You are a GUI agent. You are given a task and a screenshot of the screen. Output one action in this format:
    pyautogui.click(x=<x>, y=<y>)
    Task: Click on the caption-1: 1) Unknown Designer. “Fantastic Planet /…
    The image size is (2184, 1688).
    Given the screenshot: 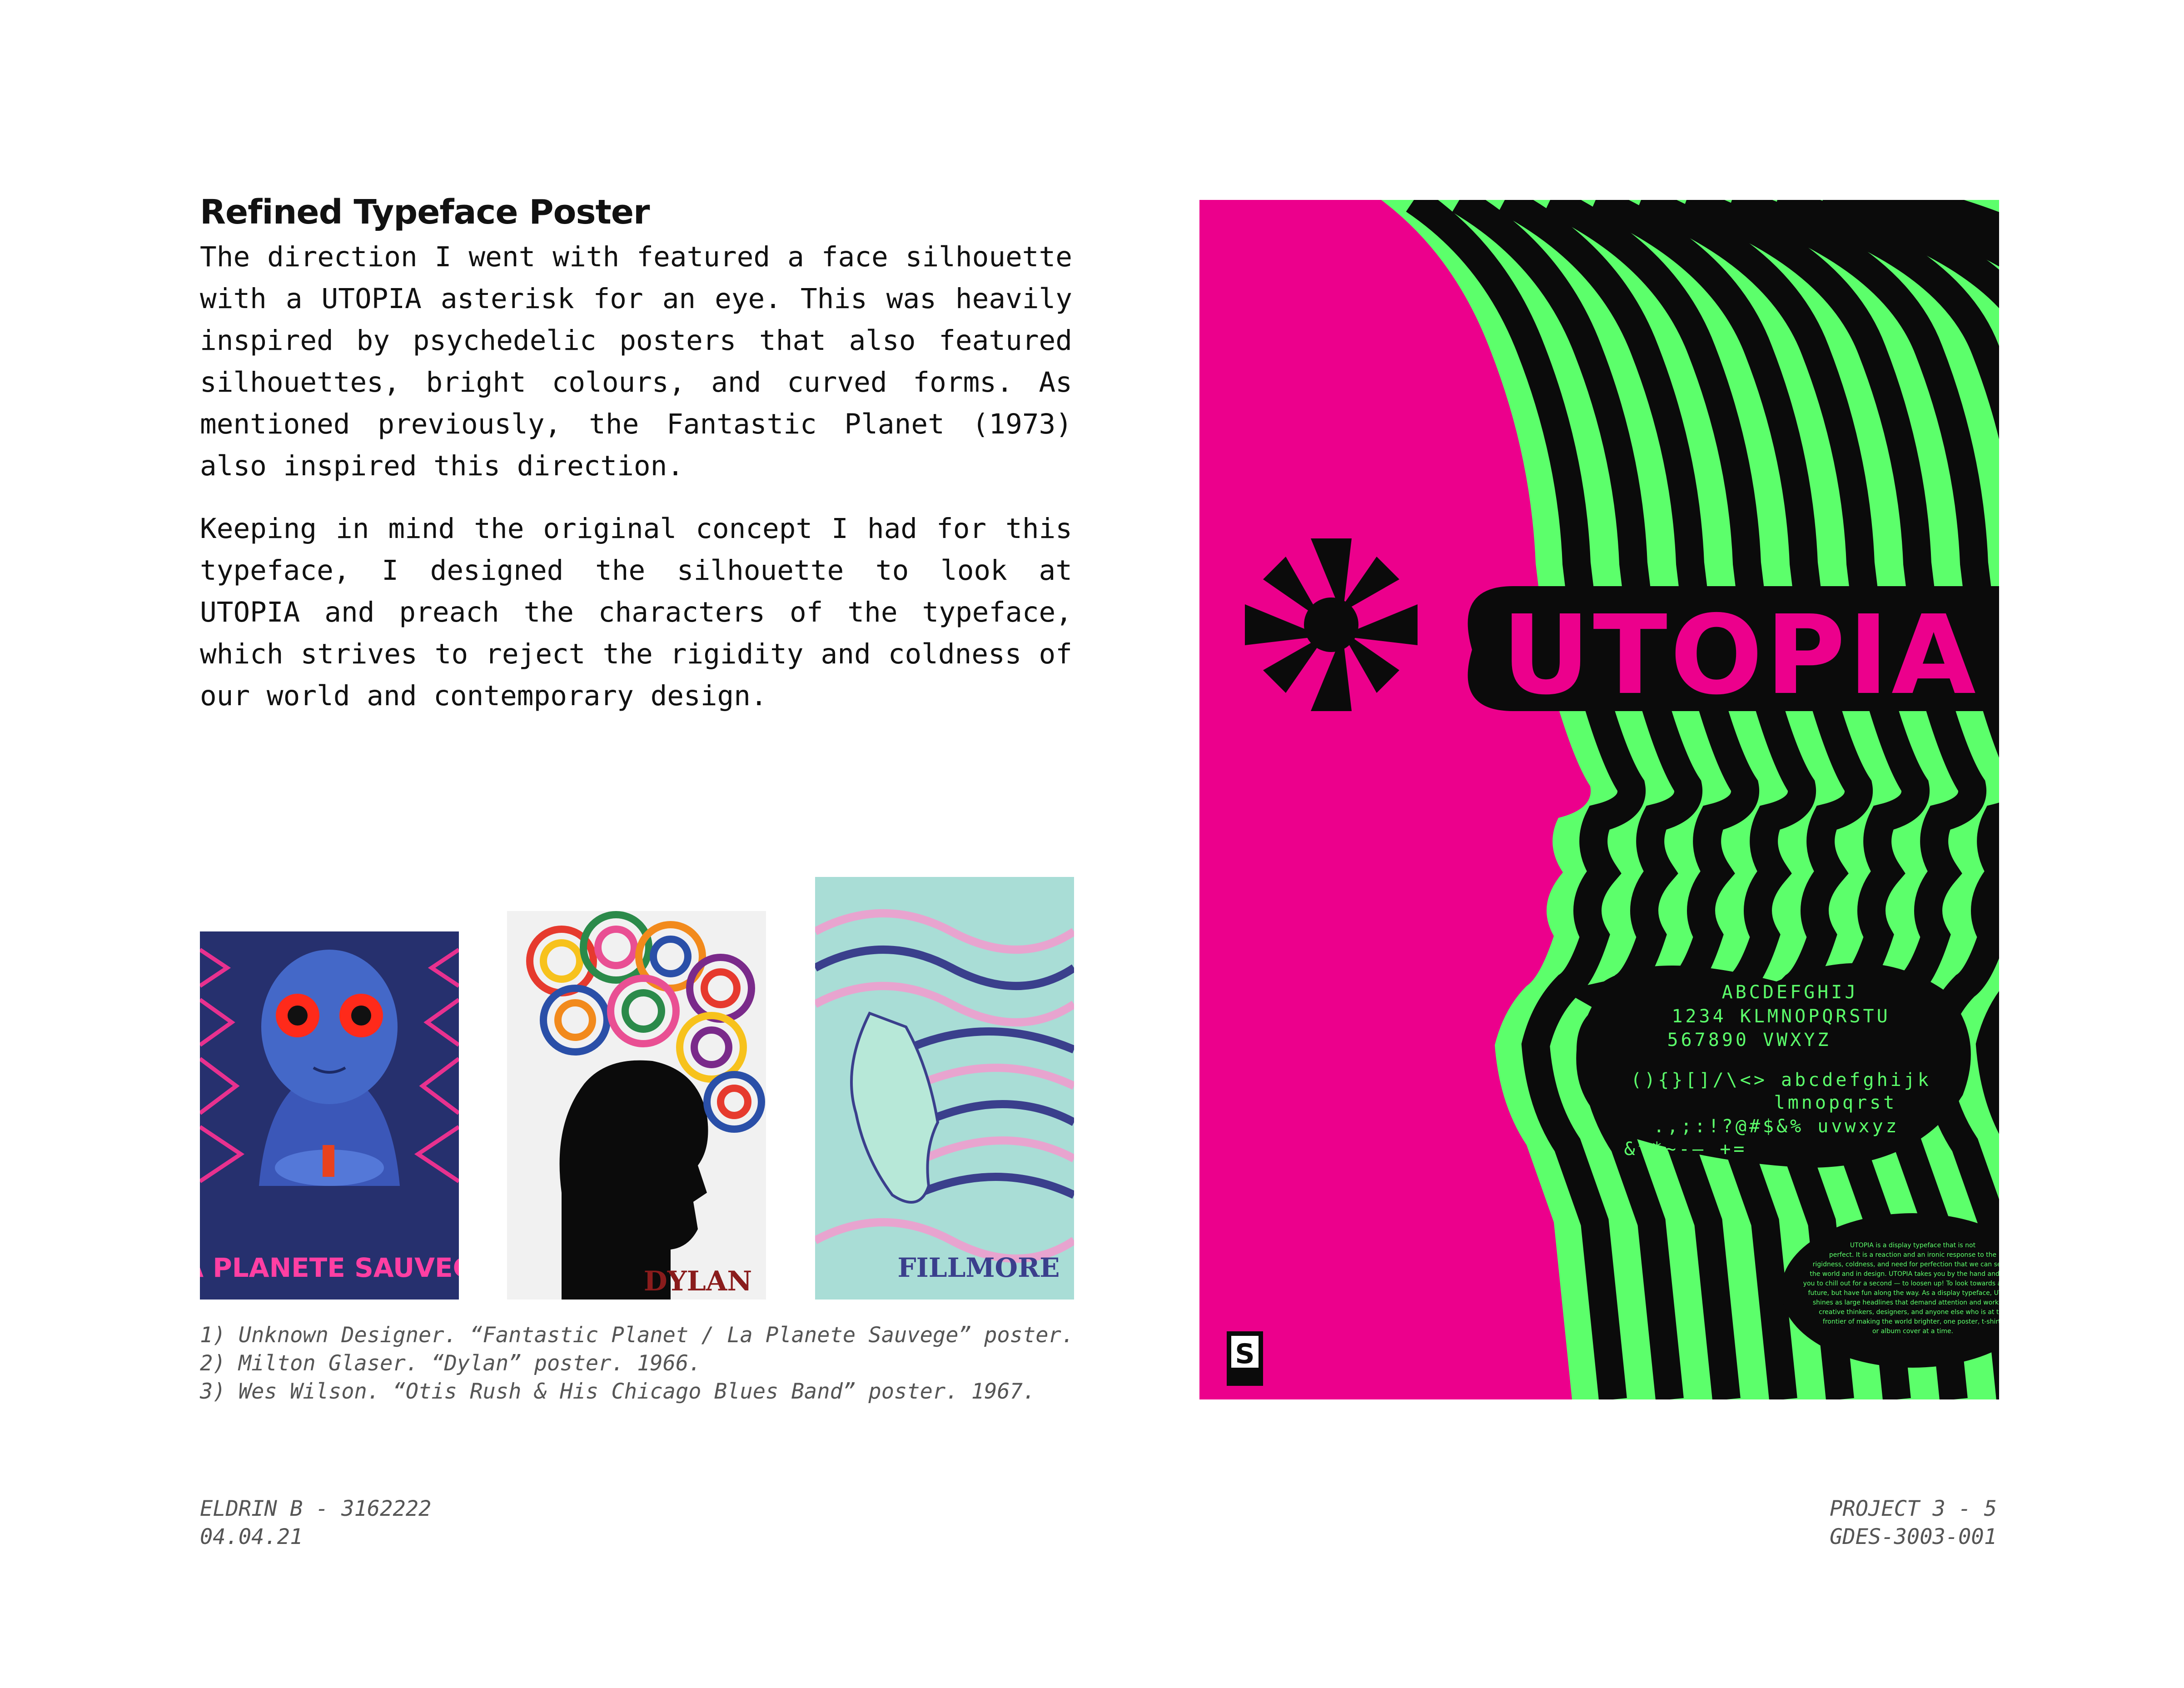 What is the action you would take?
    pyautogui.click(x=638, y=1335)
    